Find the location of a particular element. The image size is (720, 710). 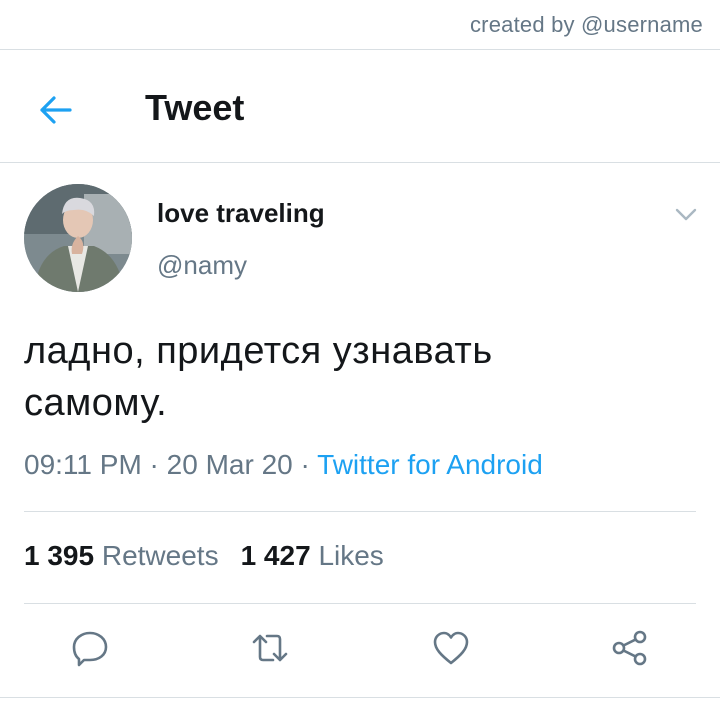

tweet-source-link: Twitter for Android is located at coordinates (430, 464).